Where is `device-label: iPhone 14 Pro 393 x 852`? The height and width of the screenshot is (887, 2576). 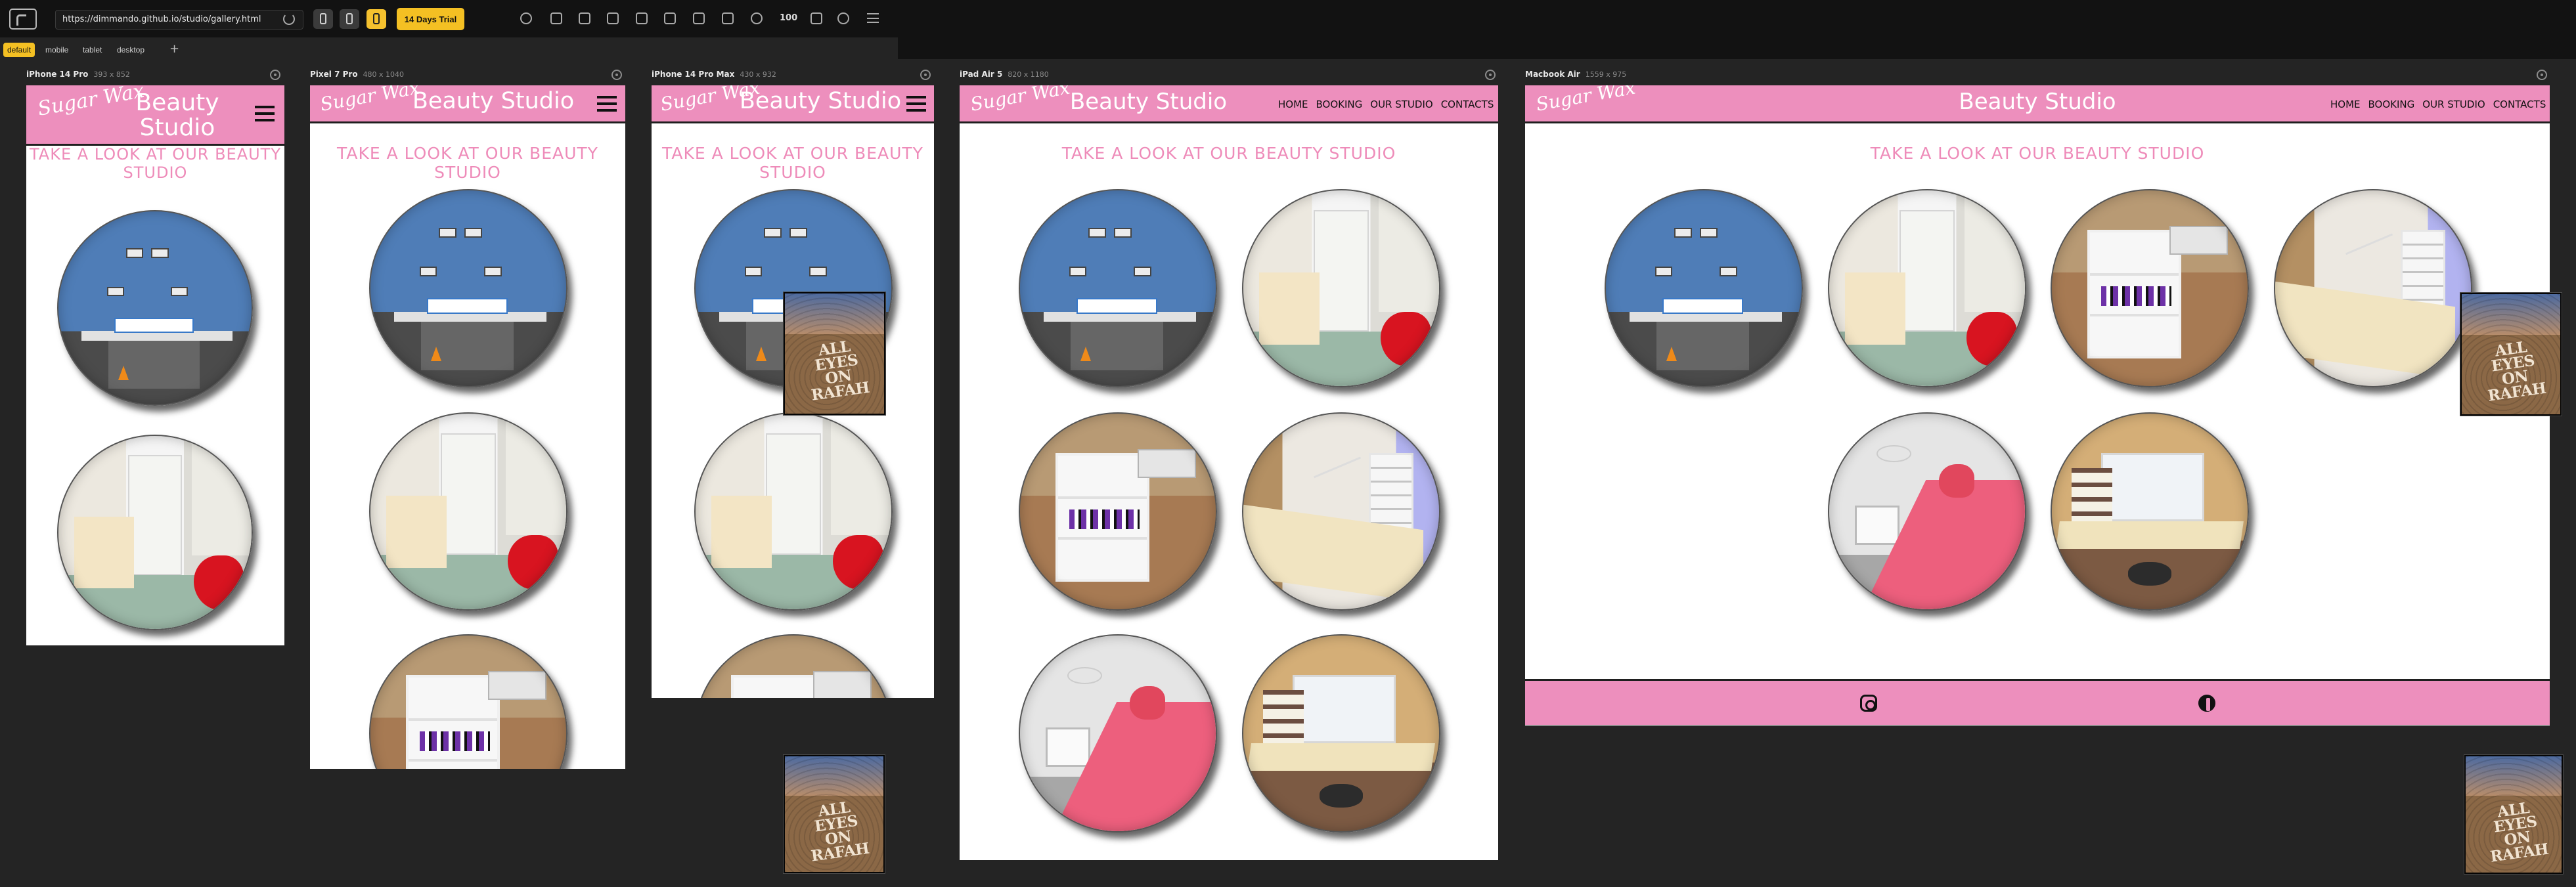 device-label: iPhone 14 Pro 393 x 852 is located at coordinates (78, 74).